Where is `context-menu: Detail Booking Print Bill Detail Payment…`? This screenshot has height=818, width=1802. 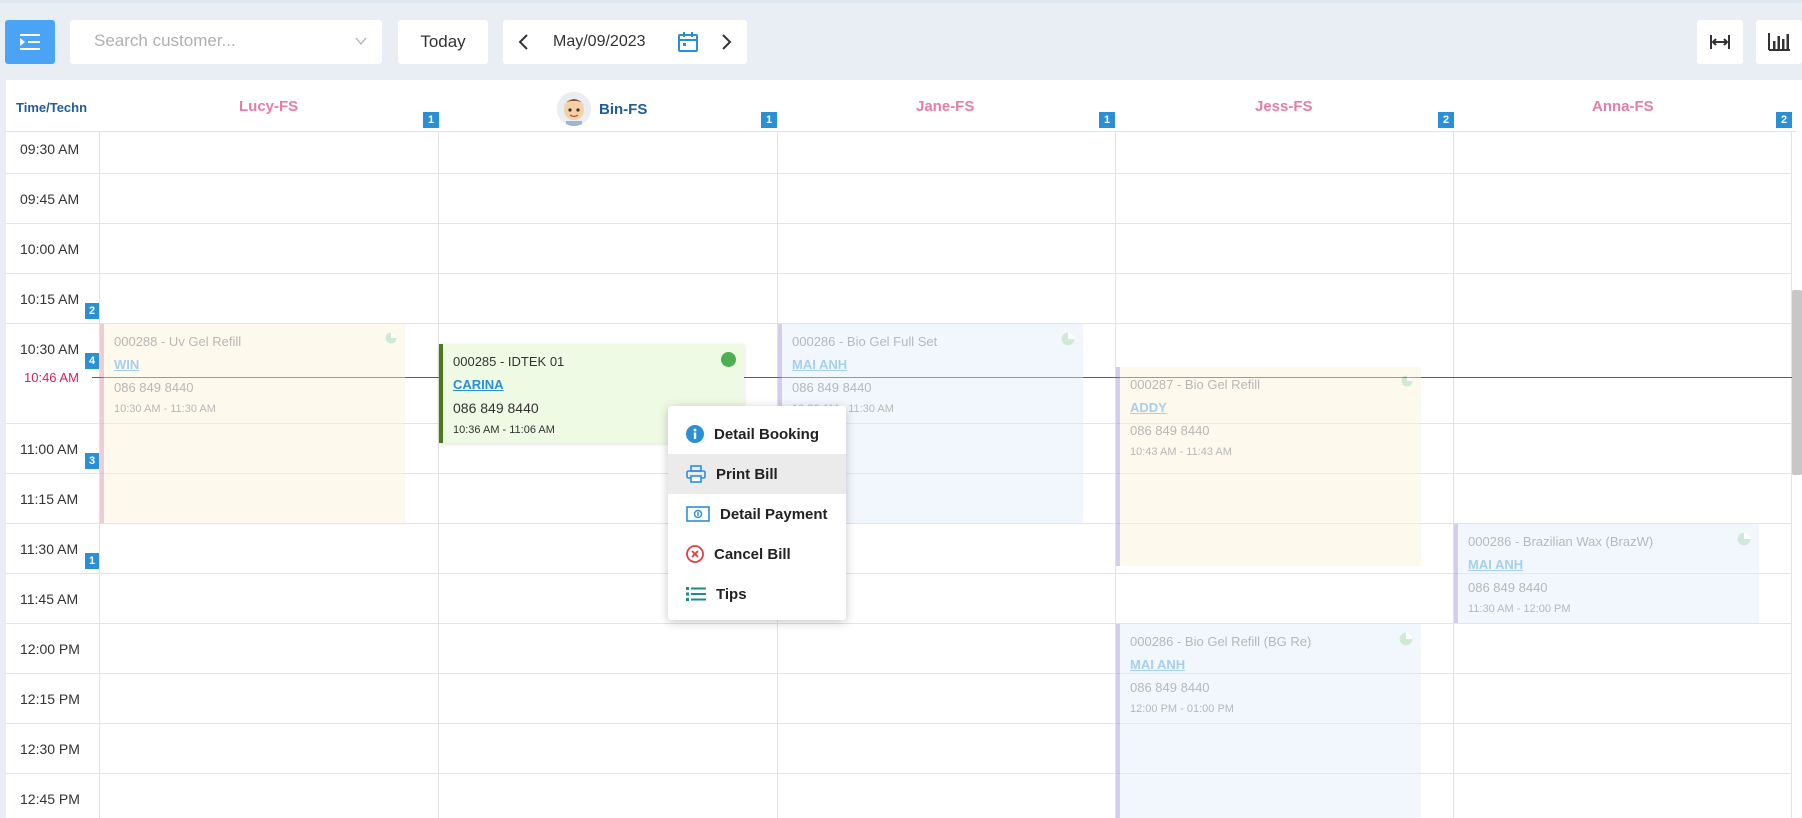 context-menu: Detail Booking Print Bill Detail Payment… is located at coordinates (757, 513).